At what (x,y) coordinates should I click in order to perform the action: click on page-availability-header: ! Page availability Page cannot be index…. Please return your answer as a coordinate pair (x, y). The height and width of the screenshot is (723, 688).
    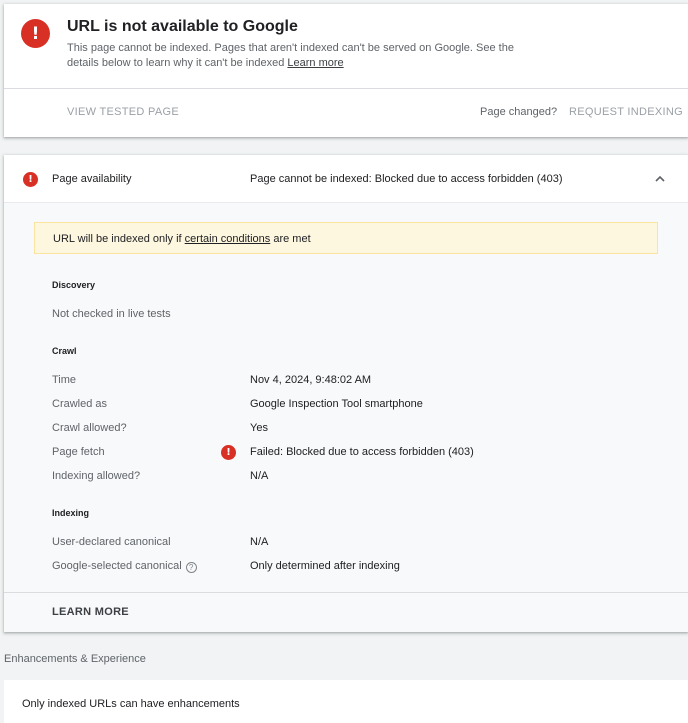
    Looking at the image, I should click on (346, 179).